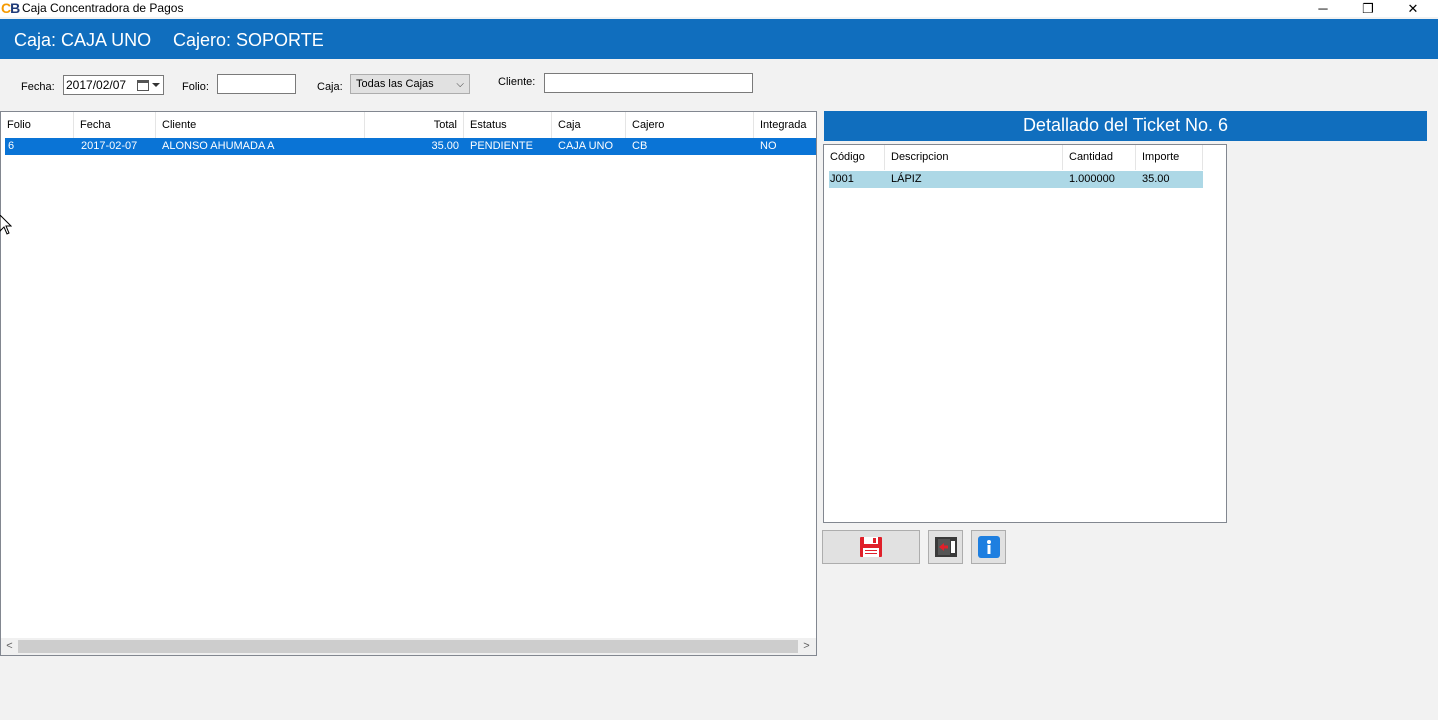  Describe the element at coordinates (11, 146) in the screenshot. I see `cell-folio: 6` at that location.